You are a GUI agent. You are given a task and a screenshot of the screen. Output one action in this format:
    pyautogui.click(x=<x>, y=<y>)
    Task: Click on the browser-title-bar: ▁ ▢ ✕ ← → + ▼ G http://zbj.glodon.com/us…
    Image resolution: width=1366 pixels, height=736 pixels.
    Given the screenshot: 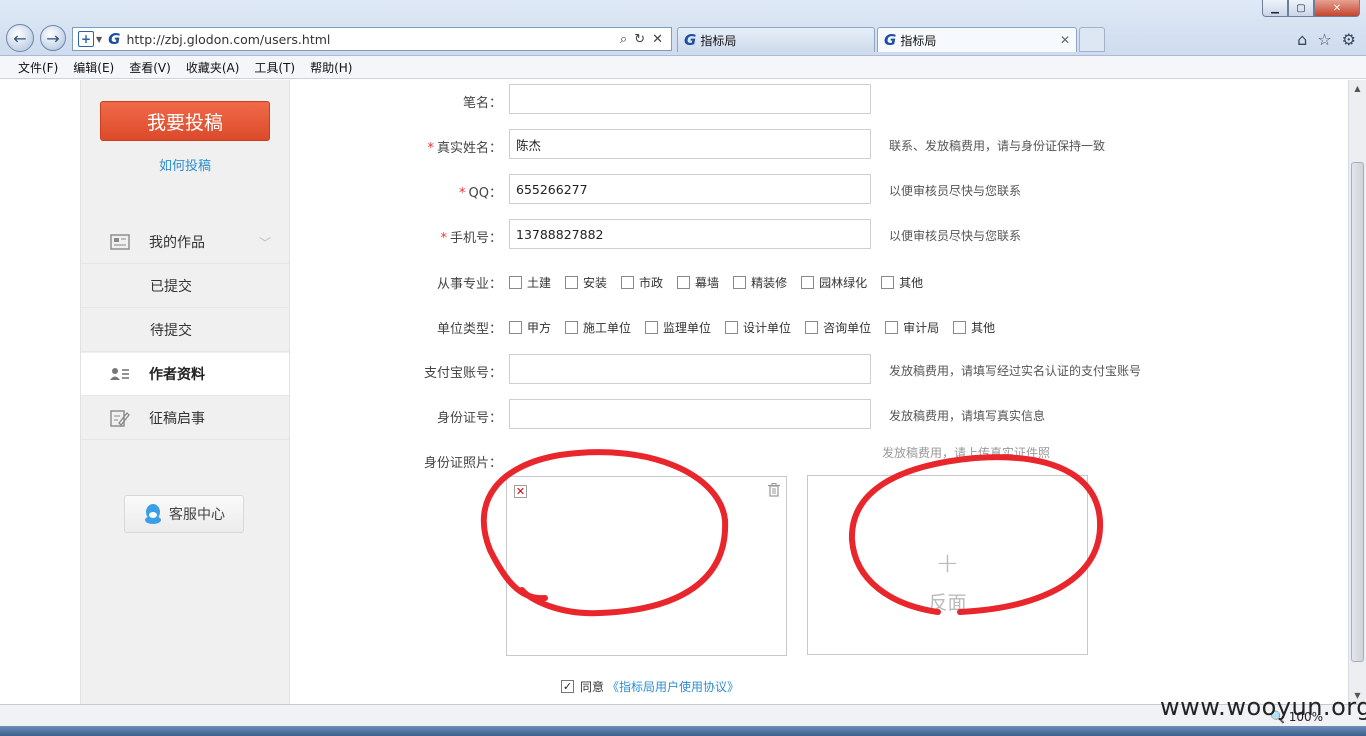 What is the action you would take?
    pyautogui.click(x=683, y=28)
    